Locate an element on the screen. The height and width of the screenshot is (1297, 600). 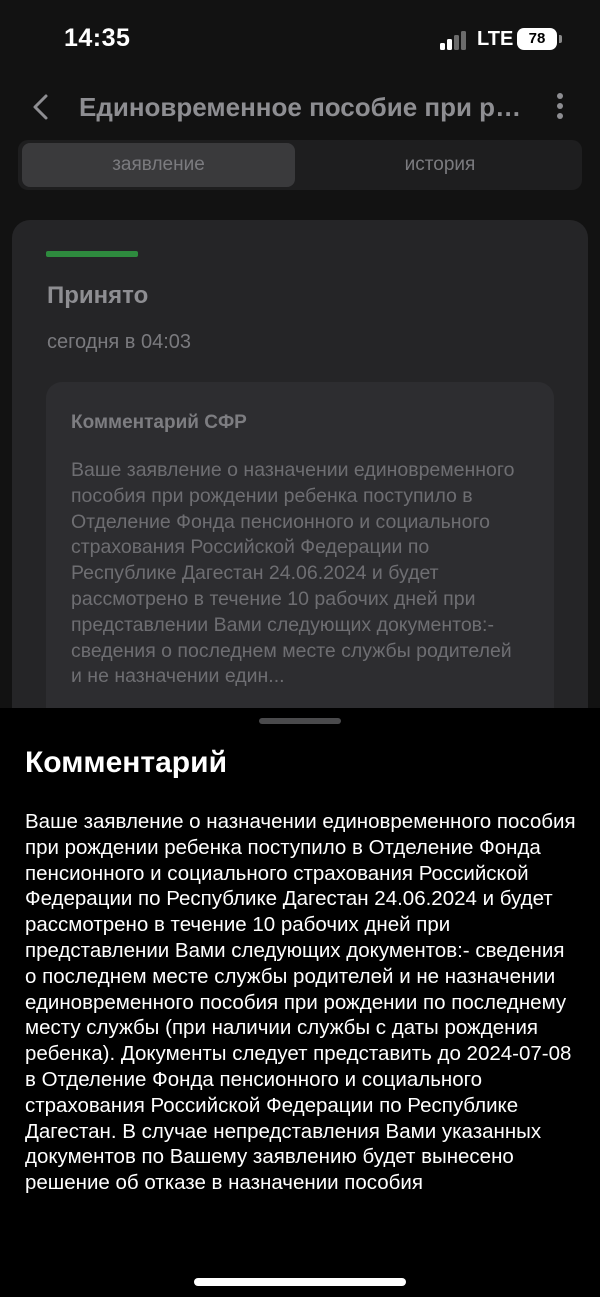
more-vertical-icon is located at coordinates (560, 107).